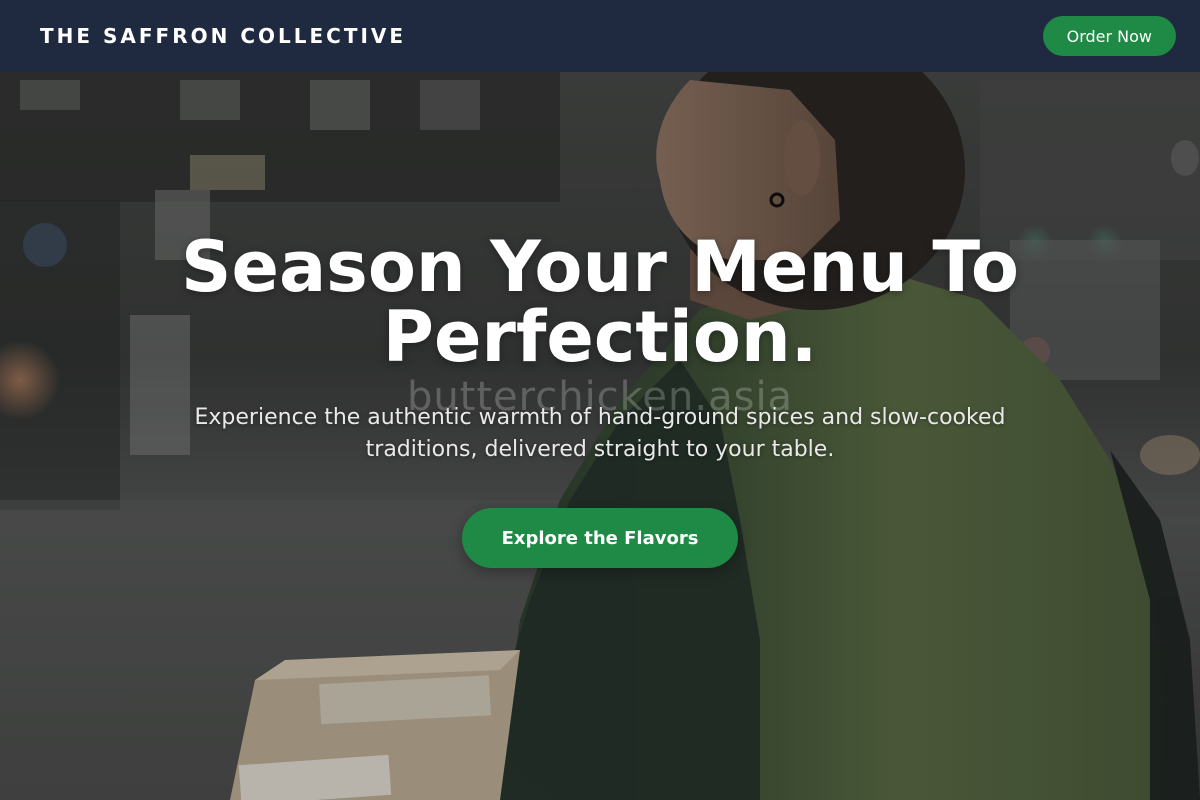  Describe the element at coordinates (600, 302) in the screenshot. I see `hero-headline: Season Your Menu To Perfection.` at that location.